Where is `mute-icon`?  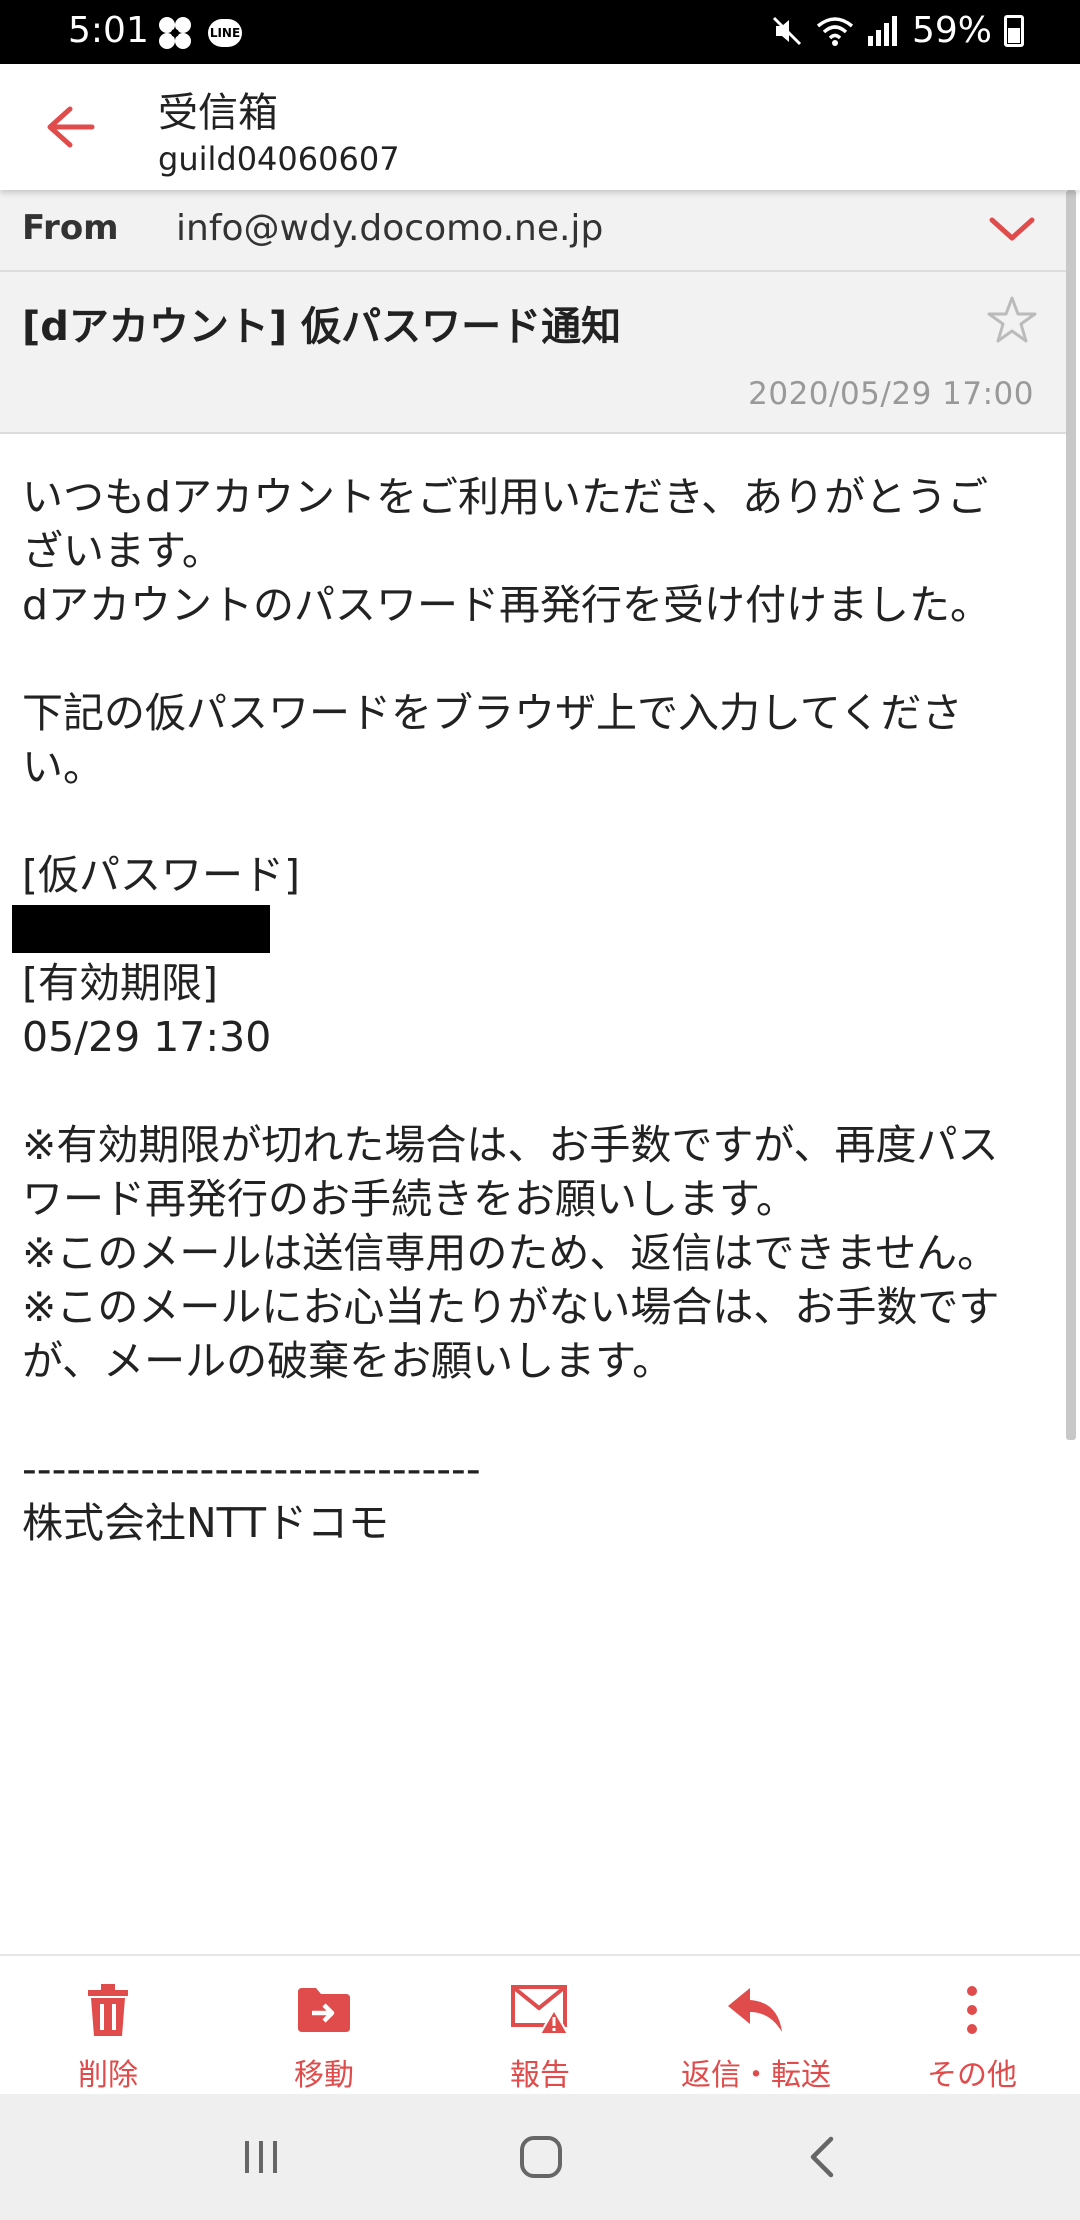
mute-icon is located at coordinates (787, 30).